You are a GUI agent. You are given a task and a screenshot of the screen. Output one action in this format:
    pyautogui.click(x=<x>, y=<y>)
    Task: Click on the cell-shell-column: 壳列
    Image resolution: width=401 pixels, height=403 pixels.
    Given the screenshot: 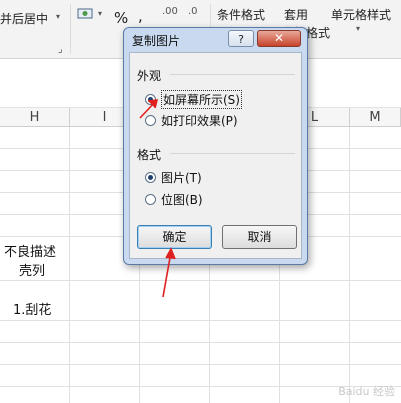 What is the action you would take?
    pyautogui.click(x=32, y=269)
    